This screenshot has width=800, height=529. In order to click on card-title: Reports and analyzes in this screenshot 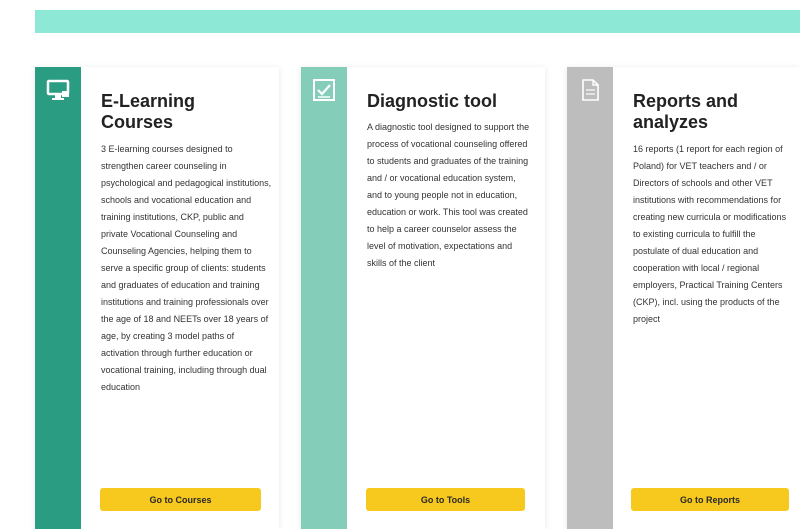, I will do `click(686, 111)`.